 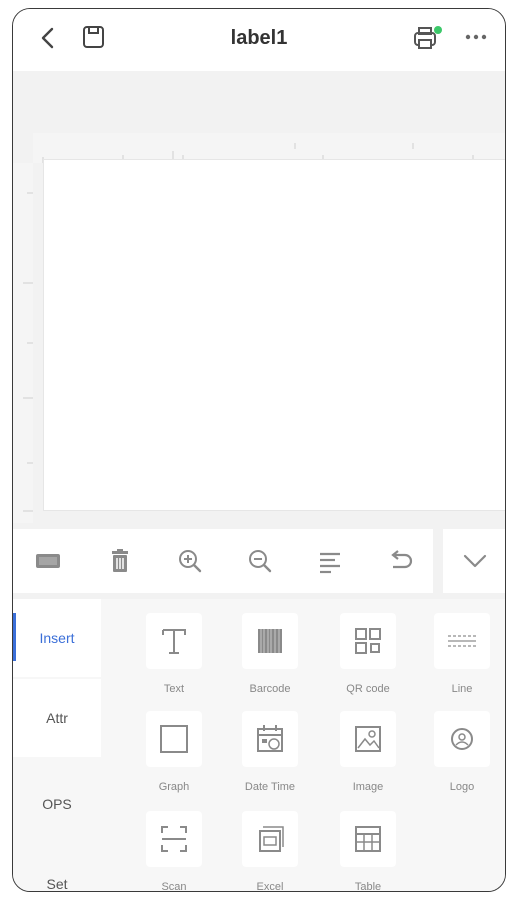 I want to click on edit-toolbar, so click(x=223, y=561).